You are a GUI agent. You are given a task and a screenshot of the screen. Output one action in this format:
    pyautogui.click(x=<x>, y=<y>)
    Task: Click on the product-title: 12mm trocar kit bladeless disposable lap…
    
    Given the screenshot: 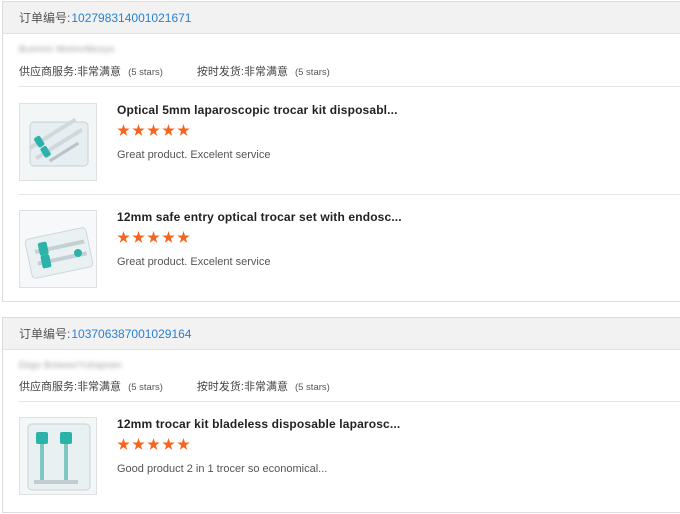 What is the action you would take?
    pyautogui.click(x=258, y=424)
    